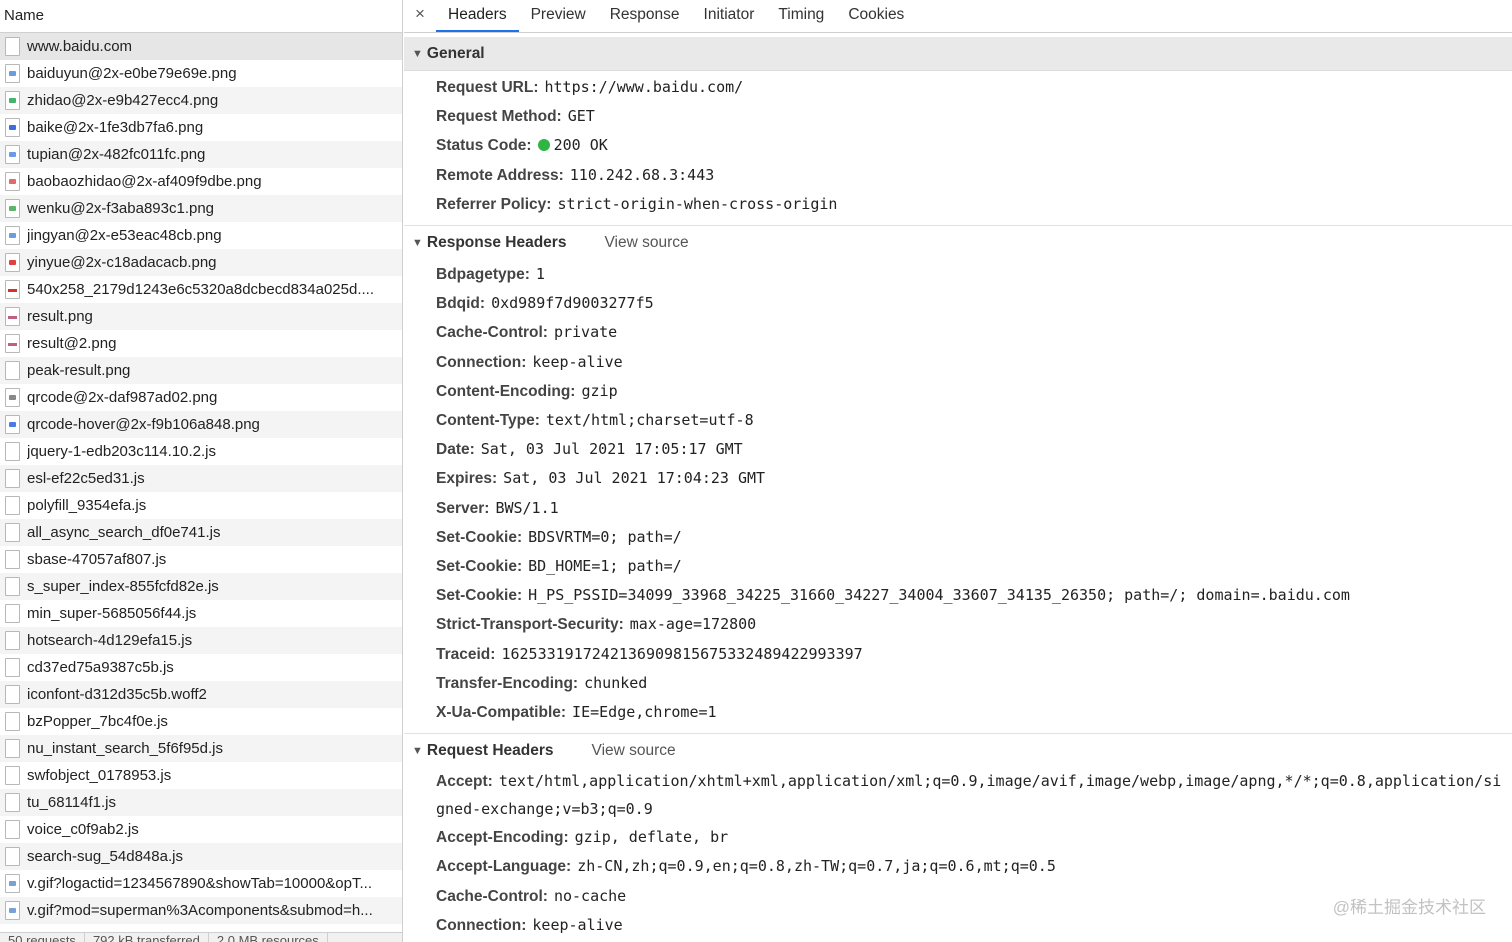  I want to click on tab-headers: Headers, so click(477, 16).